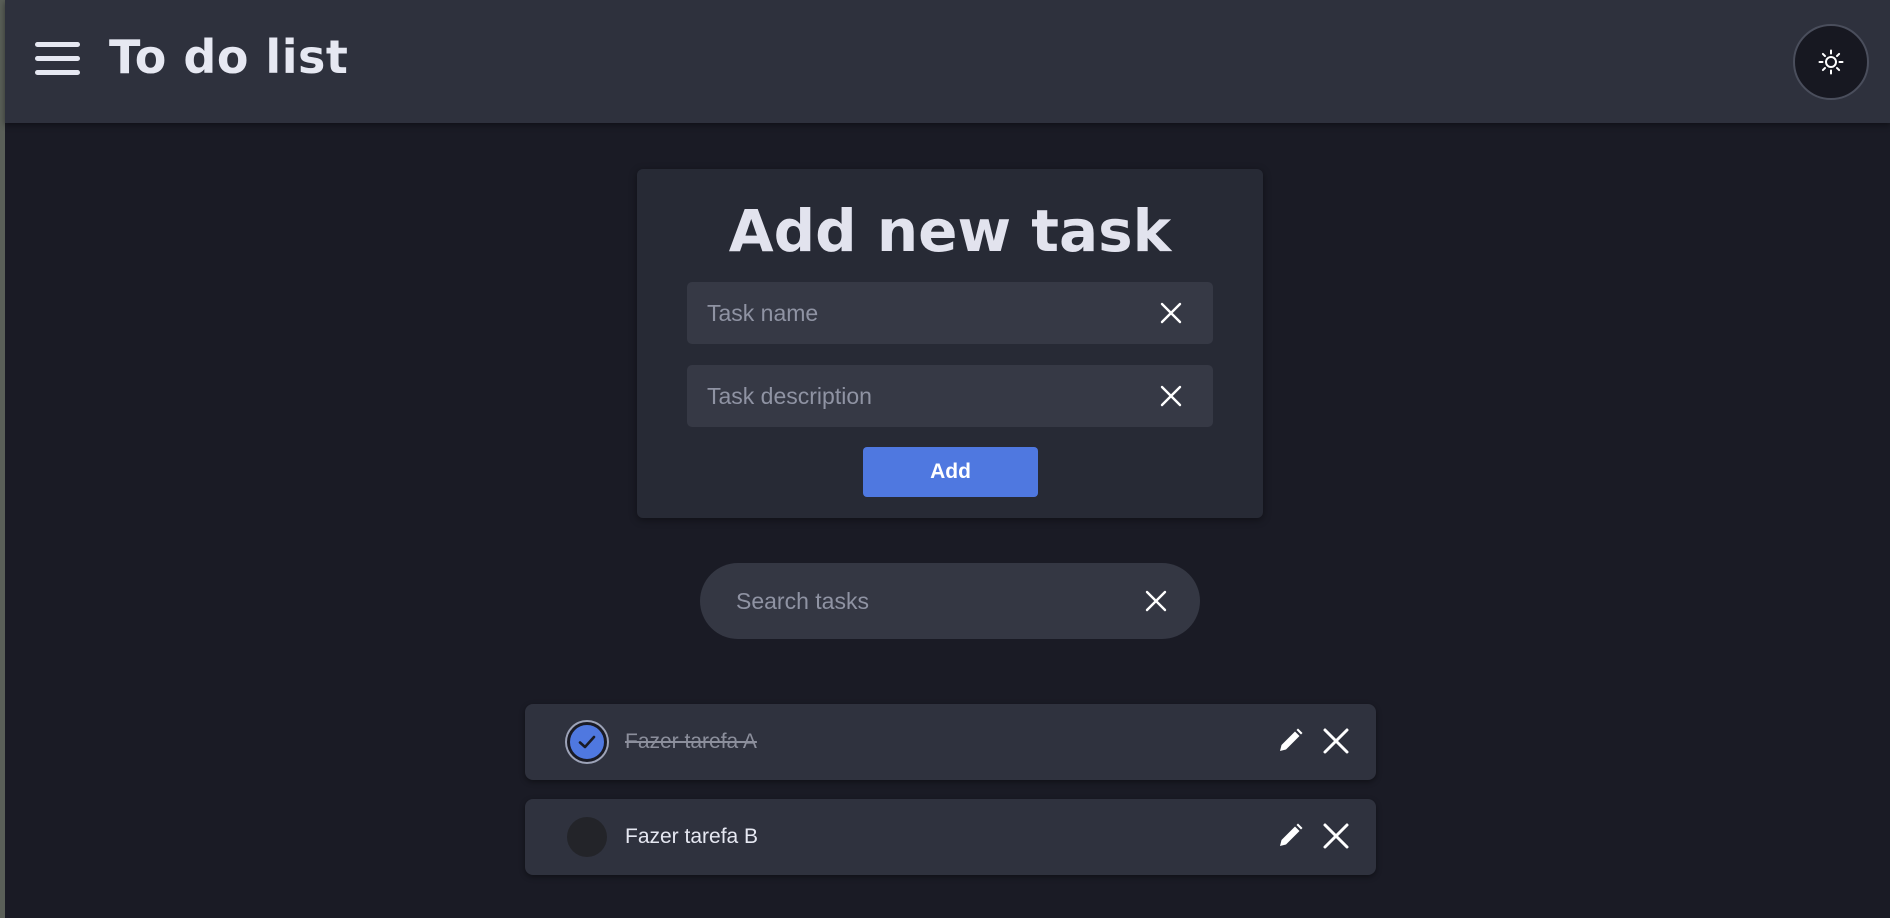  I want to click on search-field, so click(950, 601).